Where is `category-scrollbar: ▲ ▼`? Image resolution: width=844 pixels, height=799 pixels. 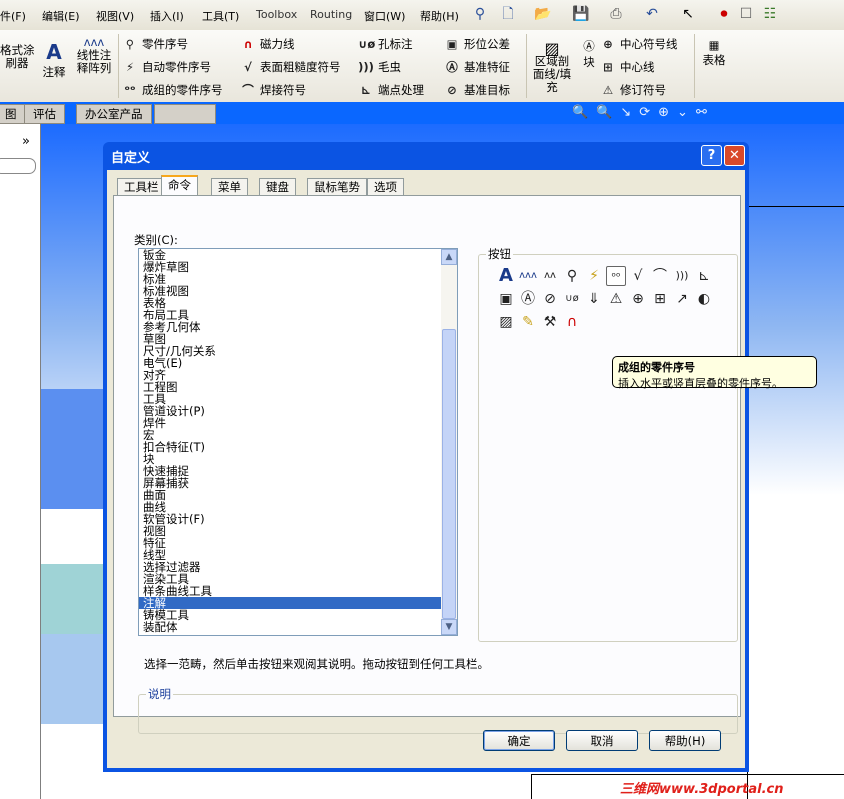
category-scrollbar: ▲ ▼ is located at coordinates (449, 442).